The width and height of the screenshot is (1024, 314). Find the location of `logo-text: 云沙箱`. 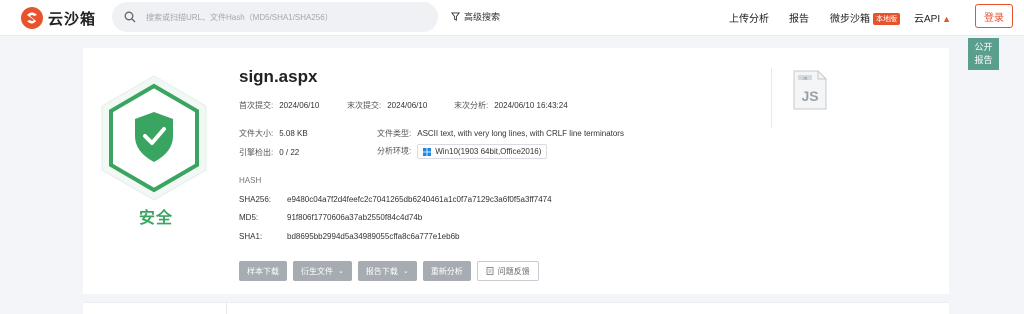

logo-text: 云沙箱 is located at coordinates (72, 19).